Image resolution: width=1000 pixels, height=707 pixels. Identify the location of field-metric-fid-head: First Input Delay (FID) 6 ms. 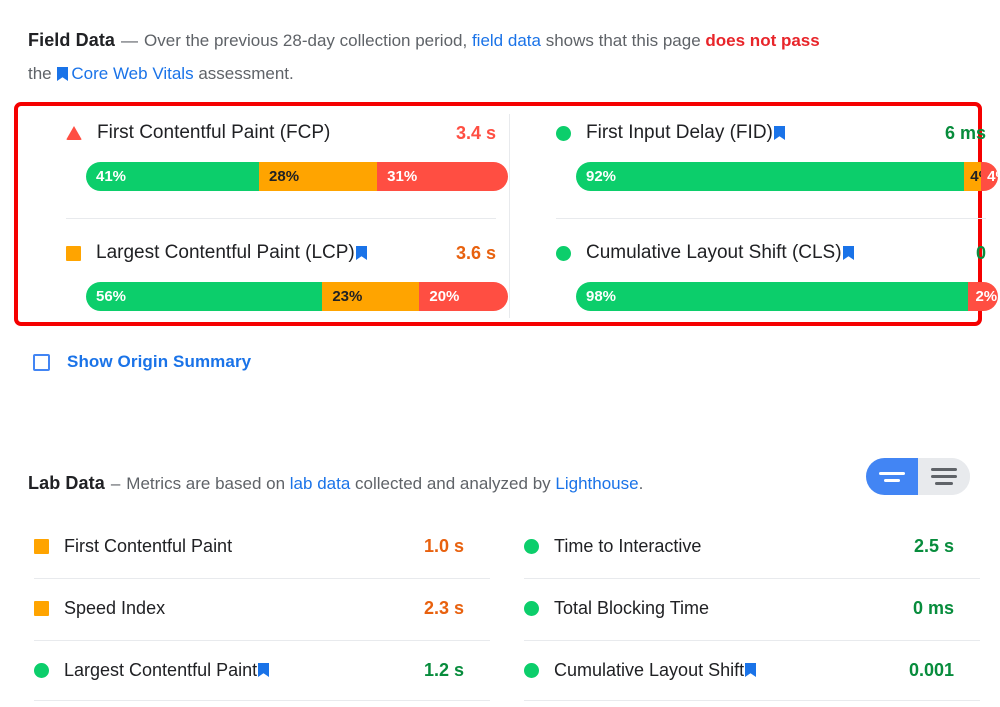
(771, 133).